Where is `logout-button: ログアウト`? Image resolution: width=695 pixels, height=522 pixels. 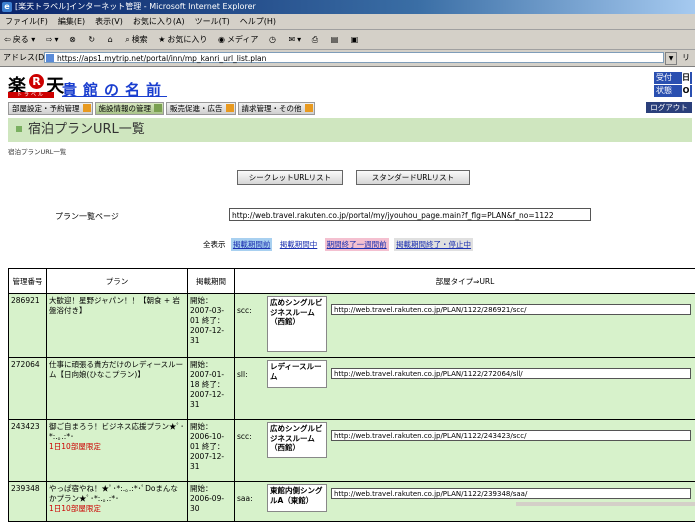
logout-button: ログアウト is located at coordinates (669, 107).